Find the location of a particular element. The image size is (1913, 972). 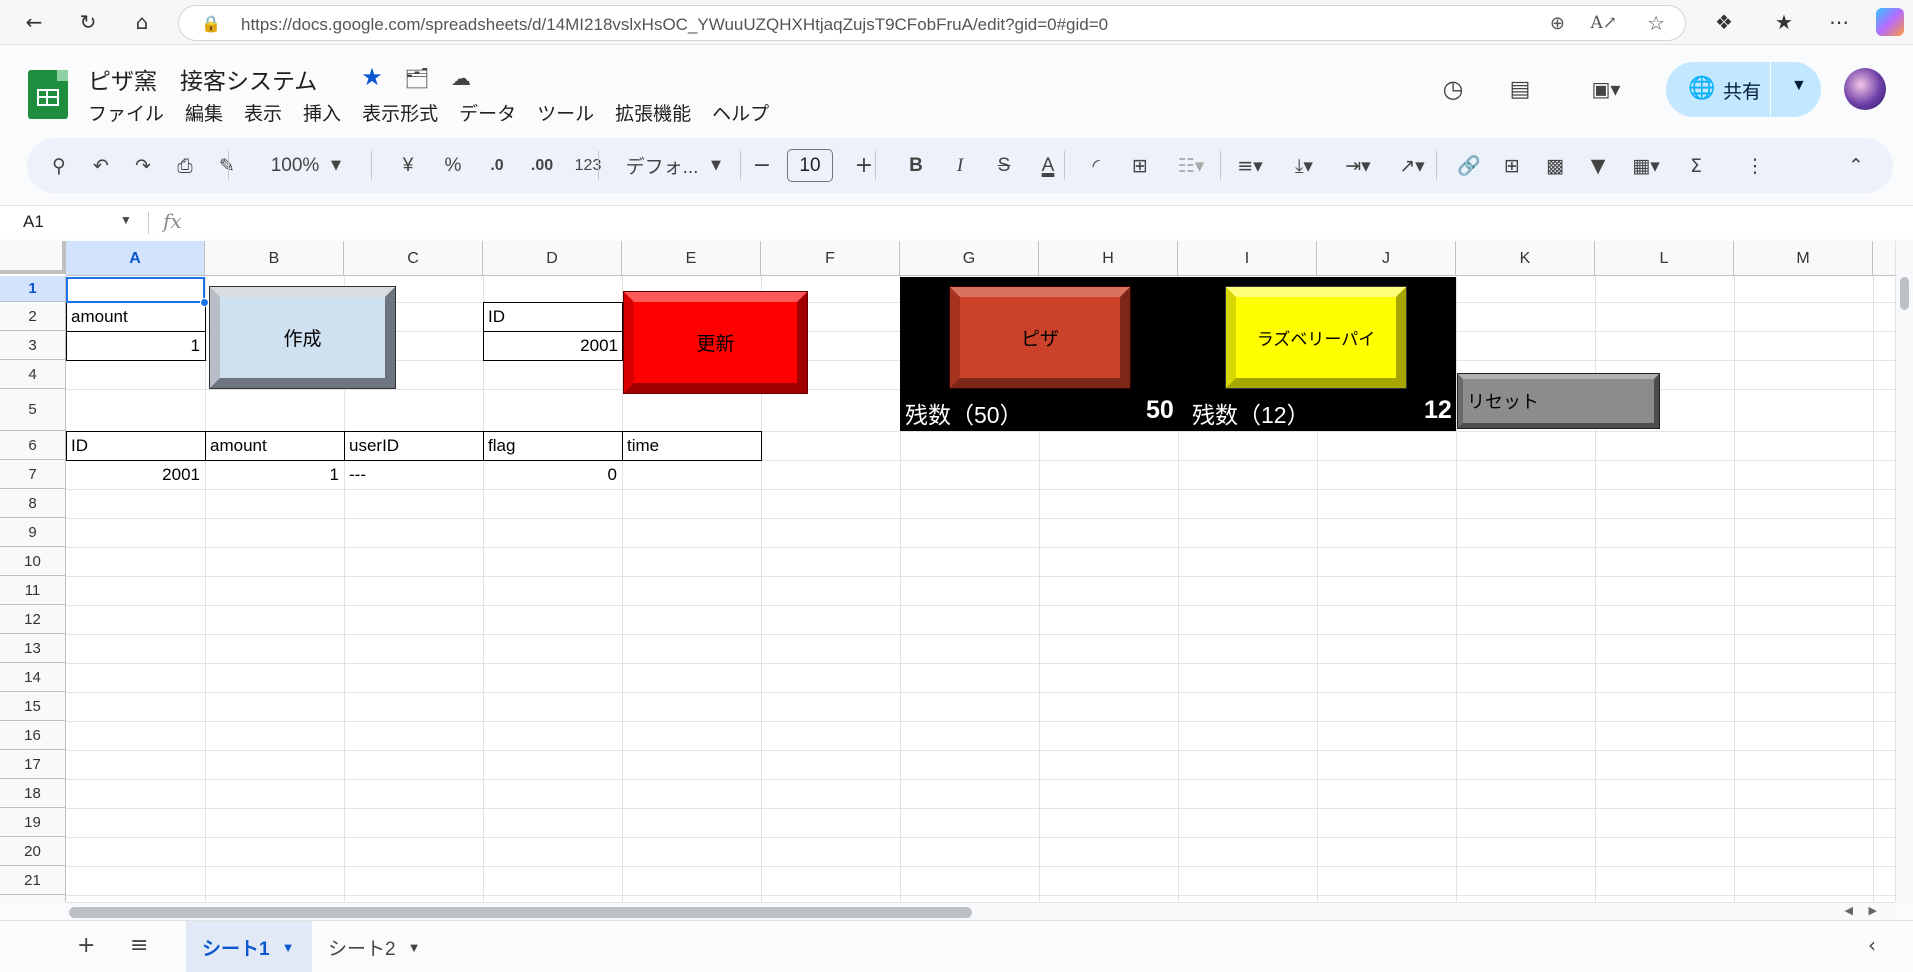

sheet-tab-2-dropdown-icon: ▼ is located at coordinates (414, 947).